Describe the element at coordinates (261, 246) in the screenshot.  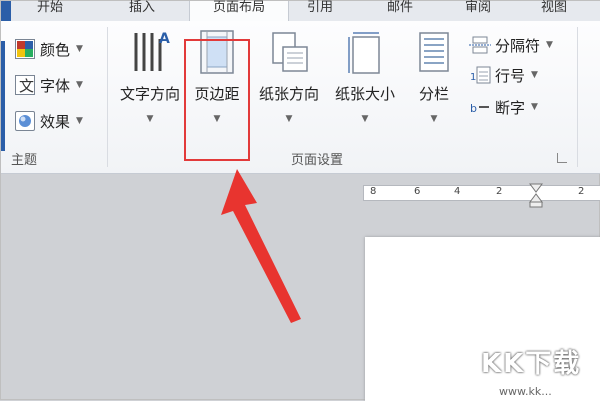
I see `annotation-arrow-icon` at that location.